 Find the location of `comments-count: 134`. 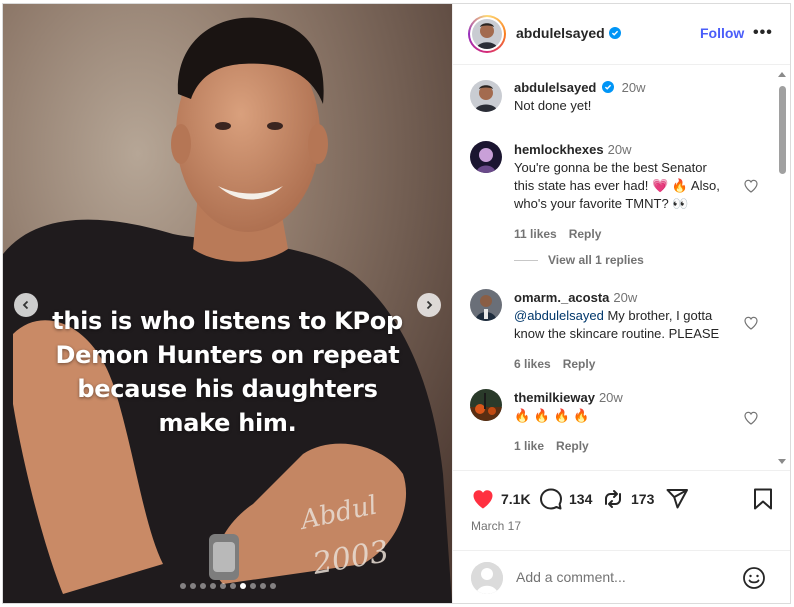

comments-count: 134 is located at coordinates (580, 499).